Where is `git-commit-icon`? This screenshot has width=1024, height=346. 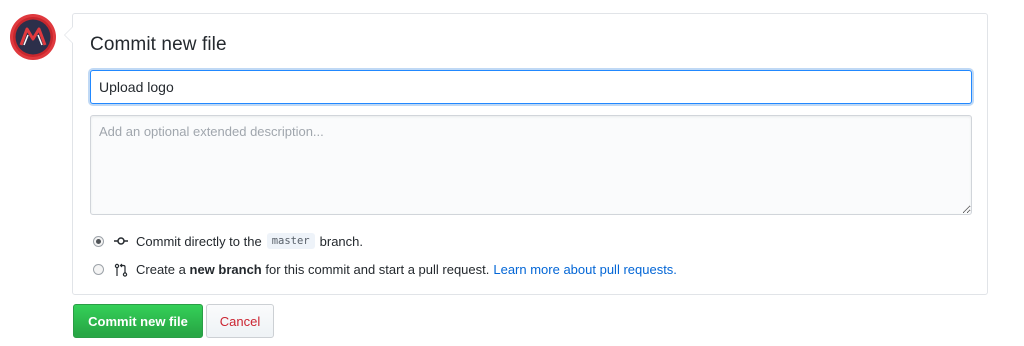 git-commit-icon is located at coordinates (121, 241).